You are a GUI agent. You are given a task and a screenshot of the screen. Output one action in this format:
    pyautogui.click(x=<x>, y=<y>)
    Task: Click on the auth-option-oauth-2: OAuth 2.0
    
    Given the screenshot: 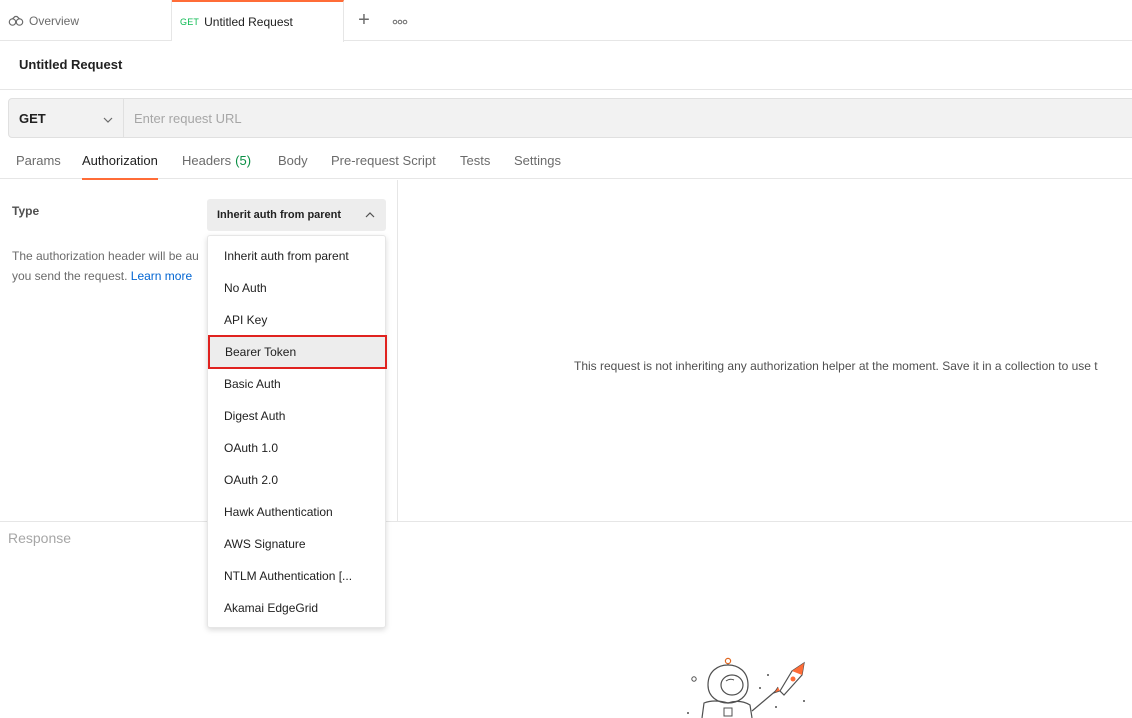 What is the action you would take?
    pyautogui.click(x=296, y=480)
    